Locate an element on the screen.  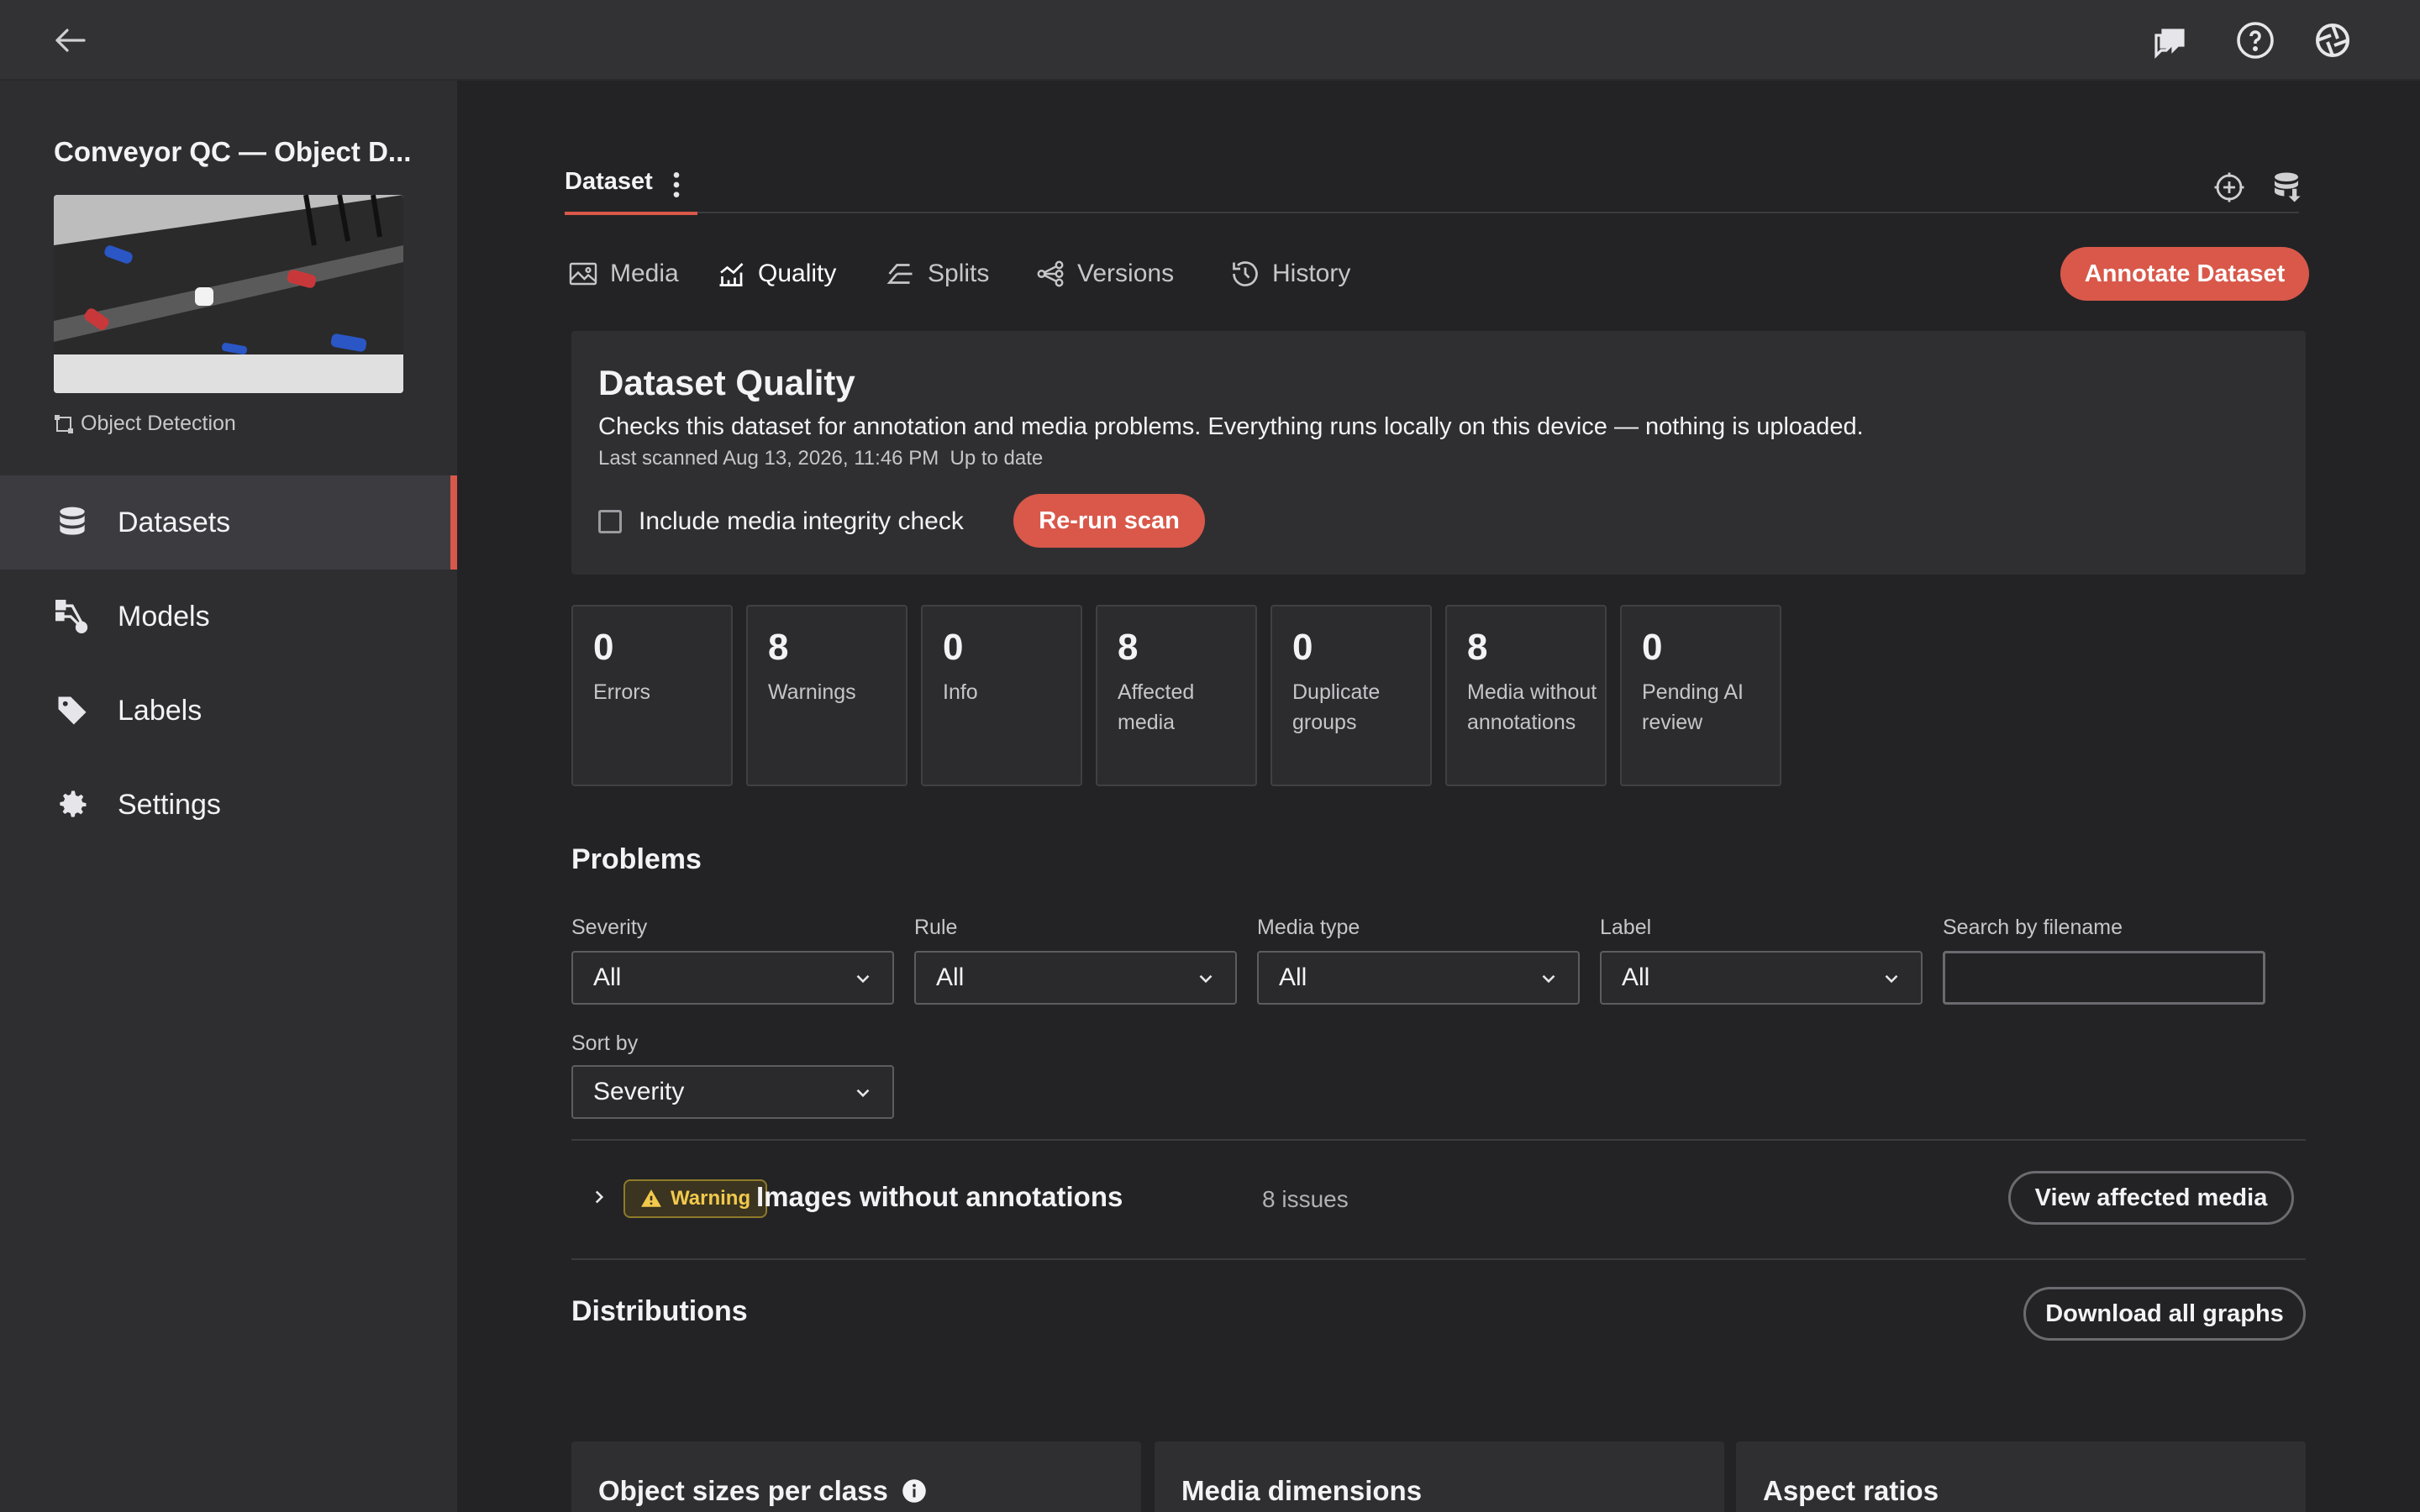
dist-card-title-text: Aspect ratios is located at coordinates (1851, 1490).